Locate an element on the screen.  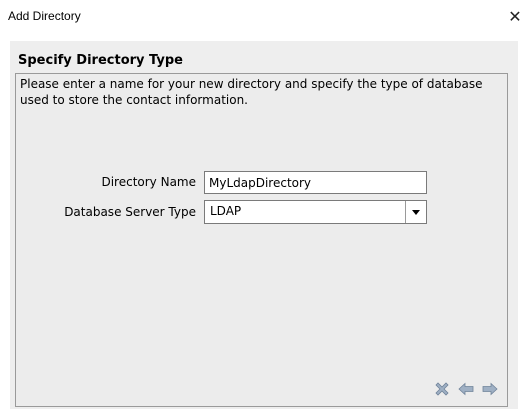
wizard-nav is located at coordinates (466, 389).